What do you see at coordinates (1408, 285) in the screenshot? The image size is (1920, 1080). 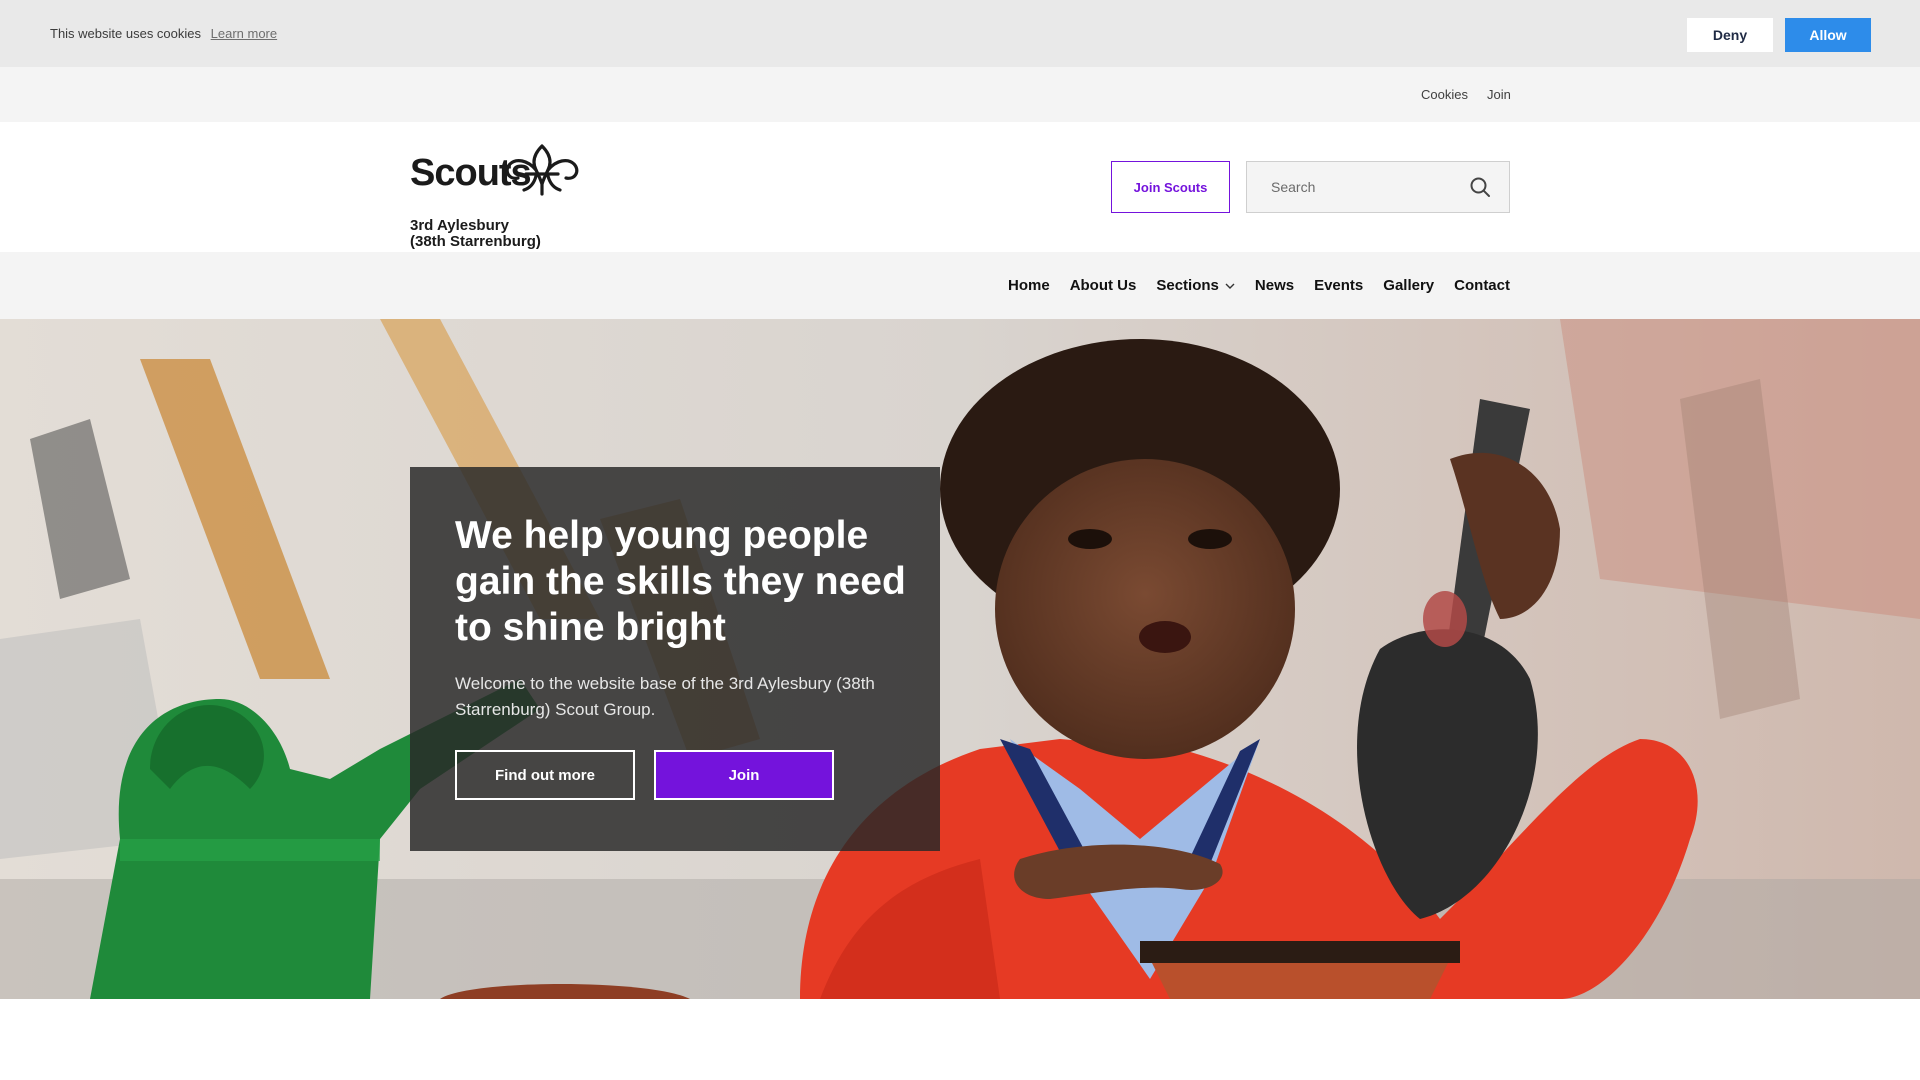 I see `nav-item-gallery: Gallery` at bounding box center [1408, 285].